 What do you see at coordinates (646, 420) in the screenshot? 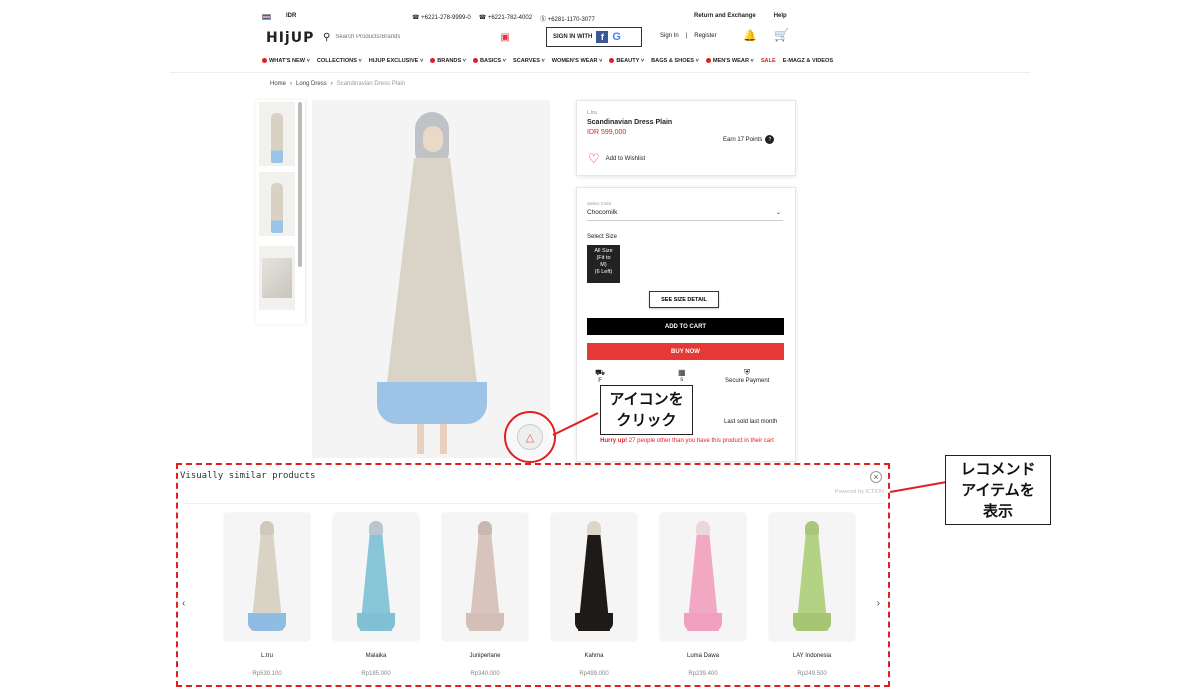
I see `callout-line: クリック` at bounding box center [646, 420].